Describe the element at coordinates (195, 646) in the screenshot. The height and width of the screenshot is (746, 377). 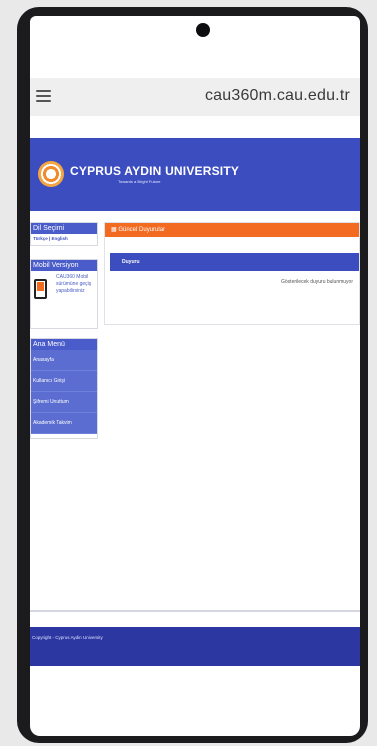
I see `site-footer: Copyright - Cyprus Aydin University` at that location.